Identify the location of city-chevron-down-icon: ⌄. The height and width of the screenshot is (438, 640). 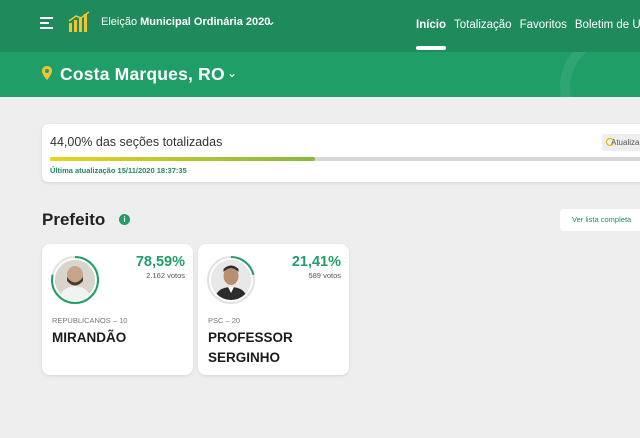
(232, 73).